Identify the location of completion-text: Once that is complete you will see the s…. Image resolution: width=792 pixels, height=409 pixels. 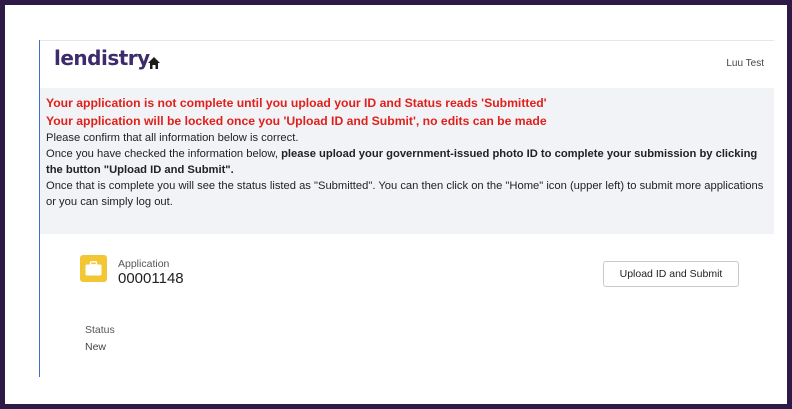
(405, 194).